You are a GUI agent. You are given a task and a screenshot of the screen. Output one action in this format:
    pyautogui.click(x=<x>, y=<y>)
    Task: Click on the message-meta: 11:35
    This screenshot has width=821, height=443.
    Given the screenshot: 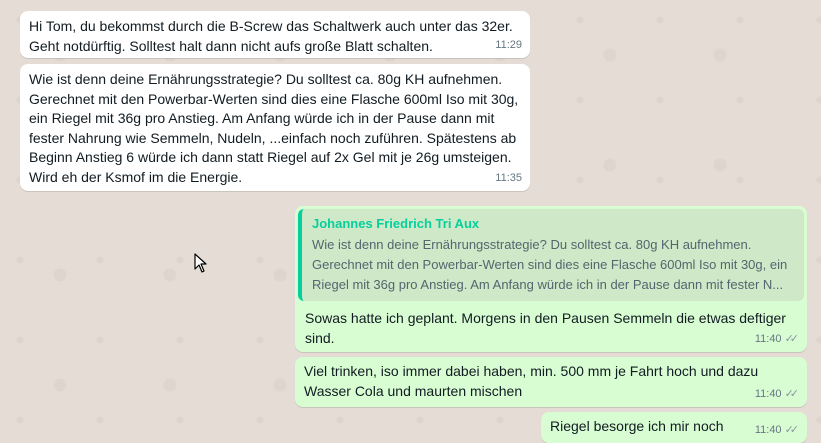 What is the action you would take?
    pyautogui.click(x=508, y=179)
    